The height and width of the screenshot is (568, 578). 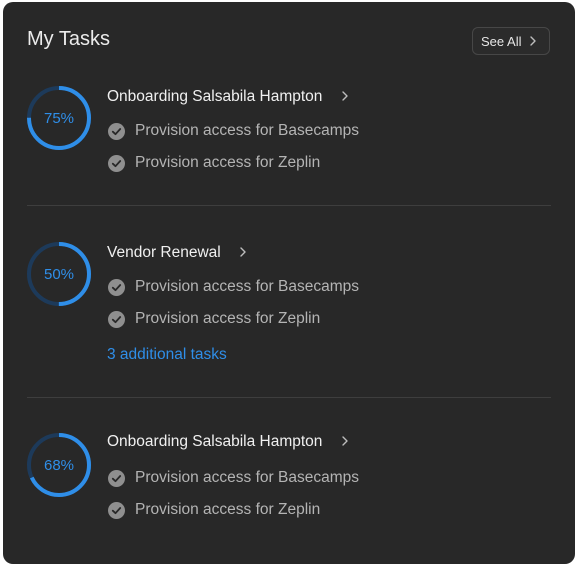 I want to click on task-title-link: Vendor Renewal, so click(x=177, y=253).